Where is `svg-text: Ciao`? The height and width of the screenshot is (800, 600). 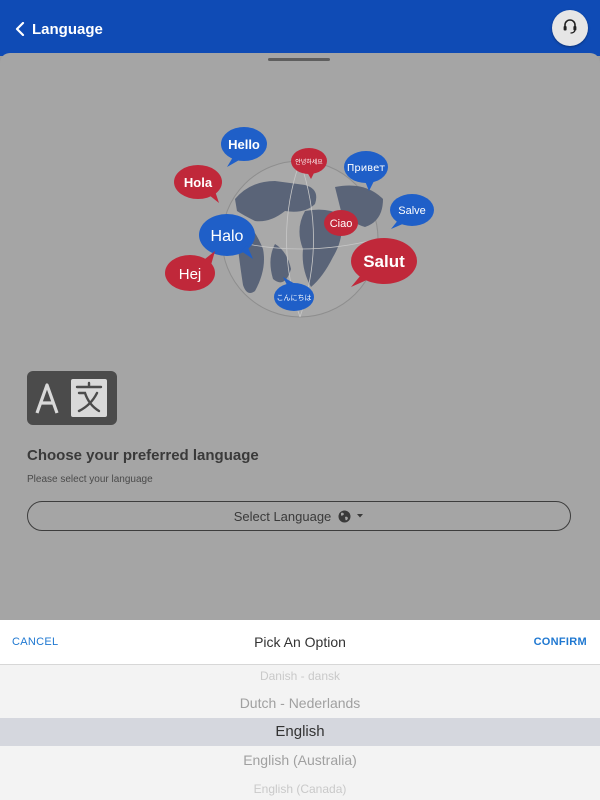
svg-text: Ciao is located at coordinates (341, 224).